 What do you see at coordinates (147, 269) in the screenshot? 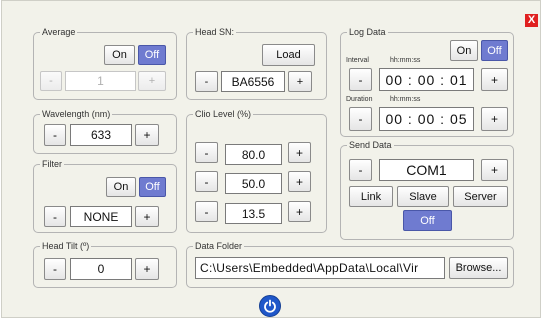
I see `head-tilt-increment-button: +` at bounding box center [147, 269].